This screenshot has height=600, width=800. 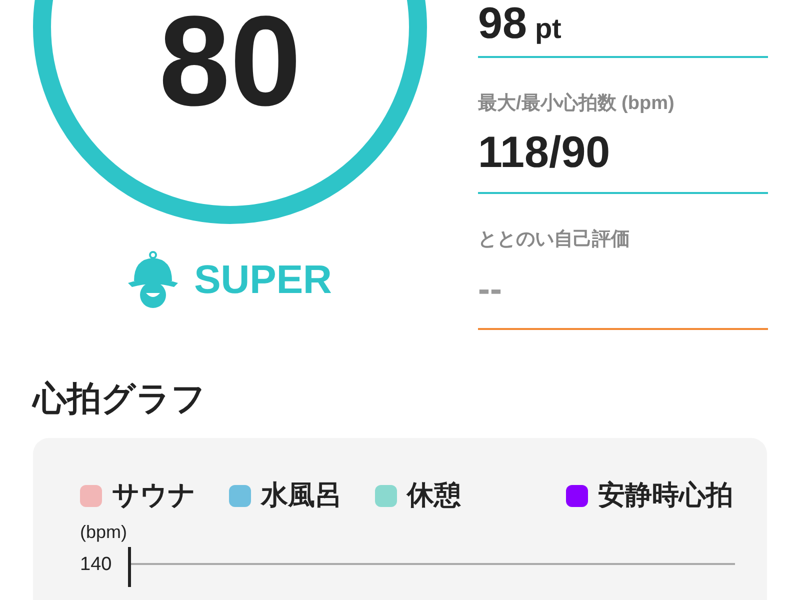 I want to click on legend-label: 休憩, so click(x=434, y=495).